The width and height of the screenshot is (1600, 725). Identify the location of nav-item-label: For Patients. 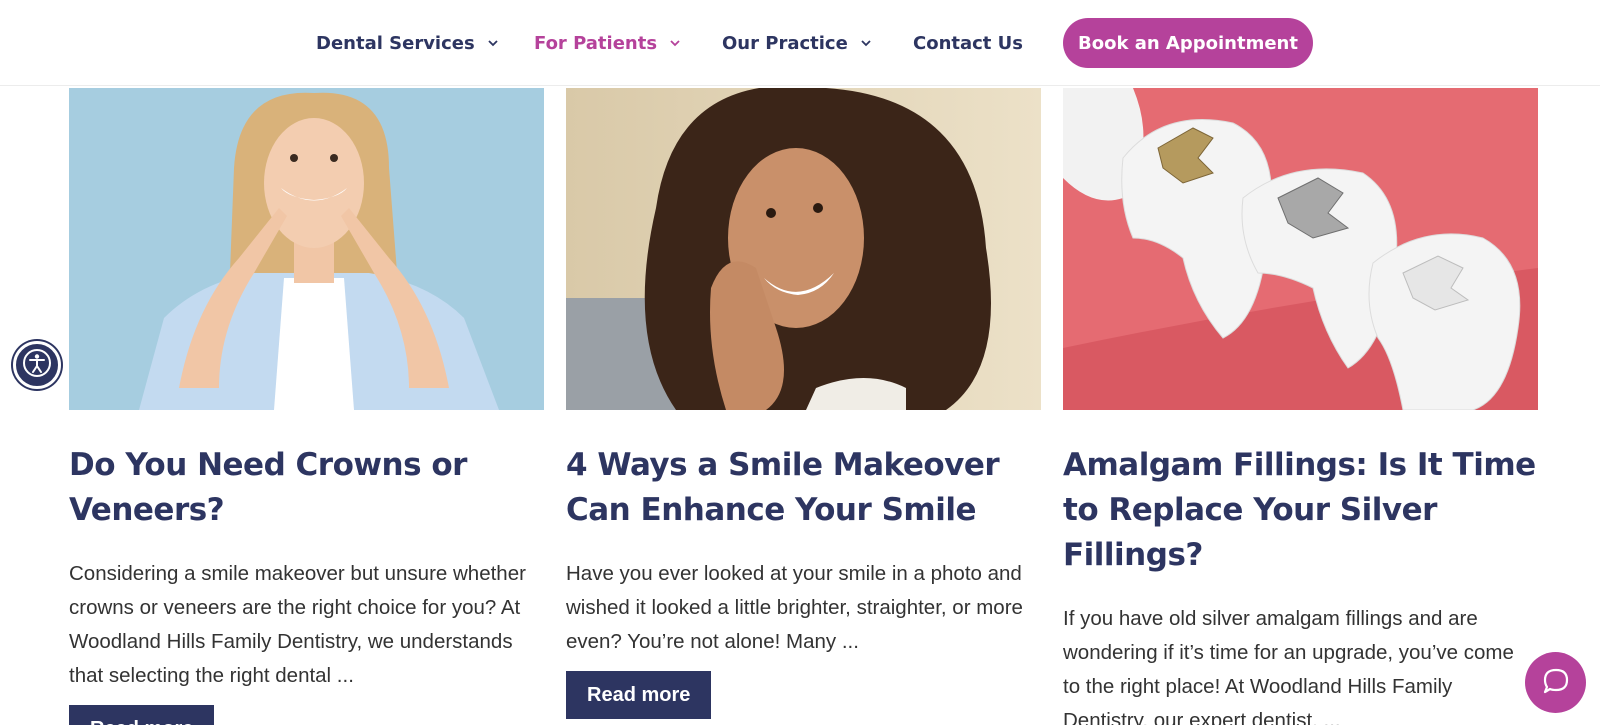
(596, 43).